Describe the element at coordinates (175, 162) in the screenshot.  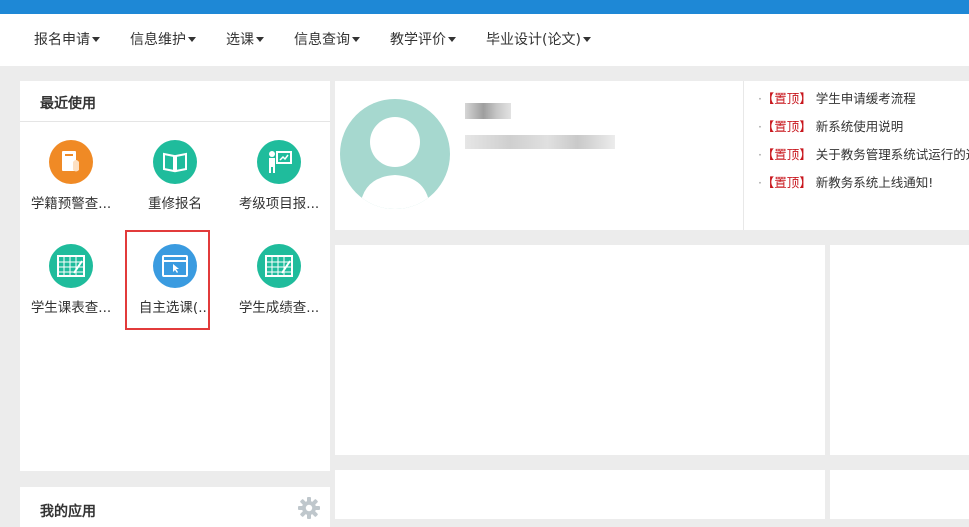
I see `book-icon` at that location.